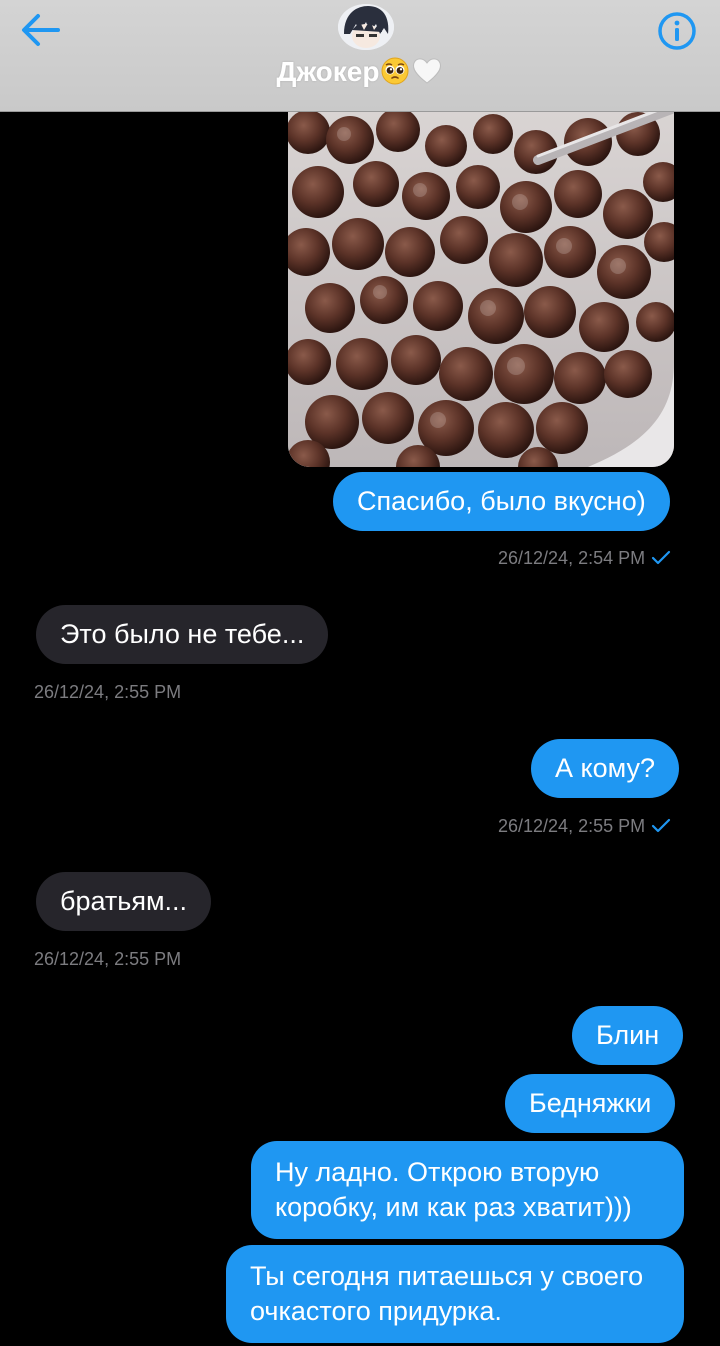 The image size is (720, 1346). What do you see at coordinates (572, 558) in the screenshot?
I see `timestamp-text: 26/12/24, 2:54 PM` at bounding box center [572, 558].